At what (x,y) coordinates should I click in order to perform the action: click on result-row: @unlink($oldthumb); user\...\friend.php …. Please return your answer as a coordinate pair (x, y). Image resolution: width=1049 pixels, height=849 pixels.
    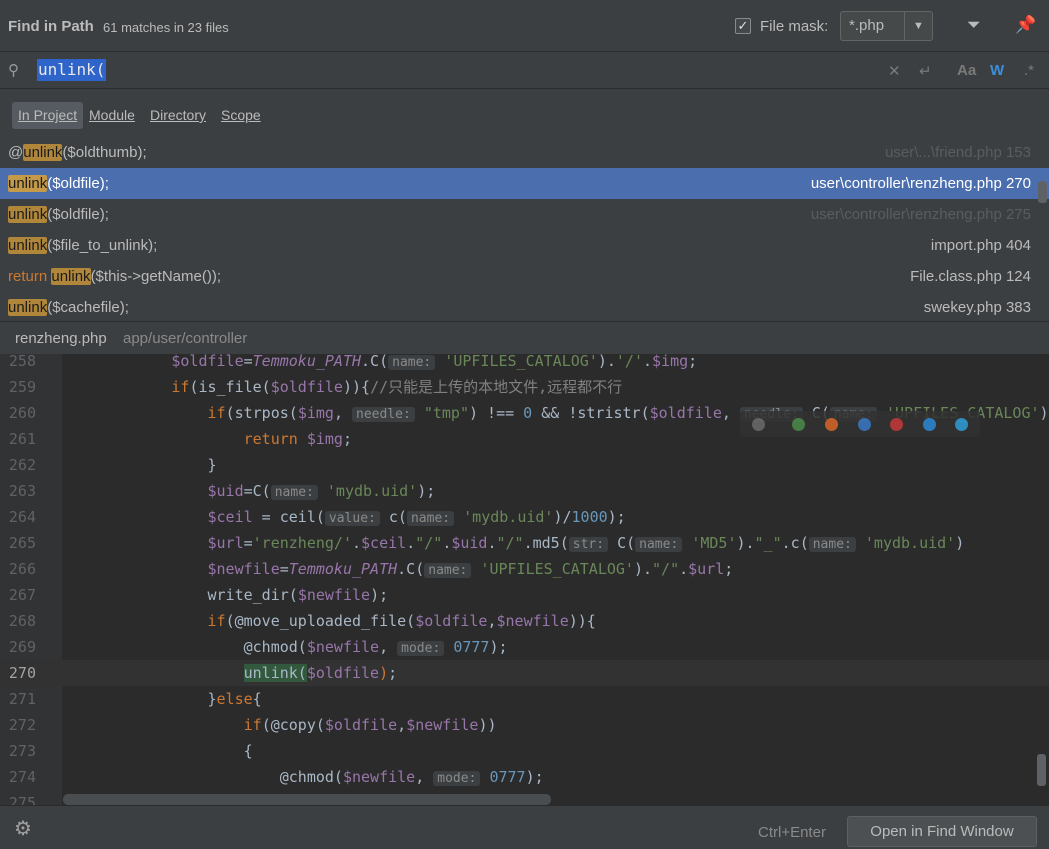
    Looking at the image, I should click on (524, 152).